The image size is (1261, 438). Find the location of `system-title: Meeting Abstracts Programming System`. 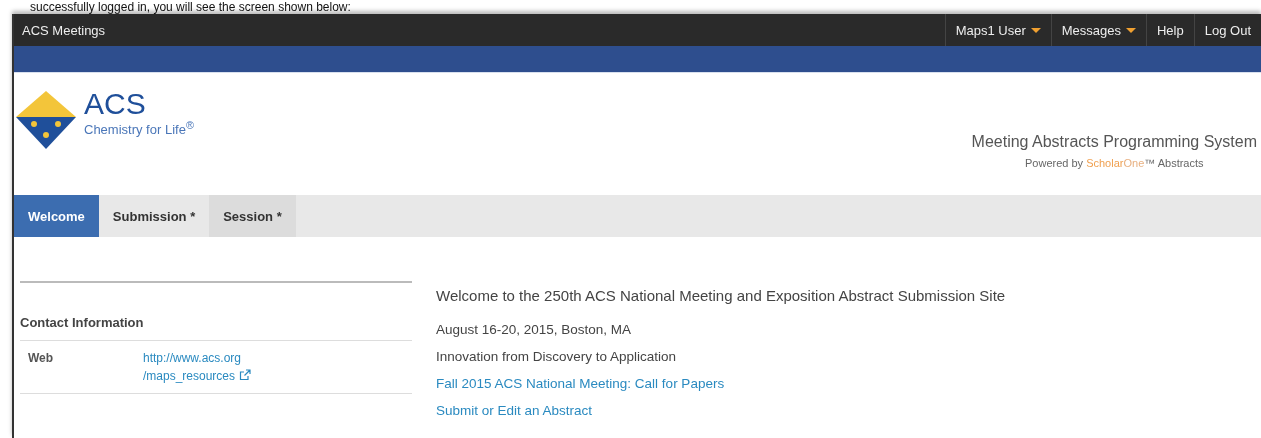

system-title: Meeting Abstracts Programming System is located at coordinates (1114, 142).